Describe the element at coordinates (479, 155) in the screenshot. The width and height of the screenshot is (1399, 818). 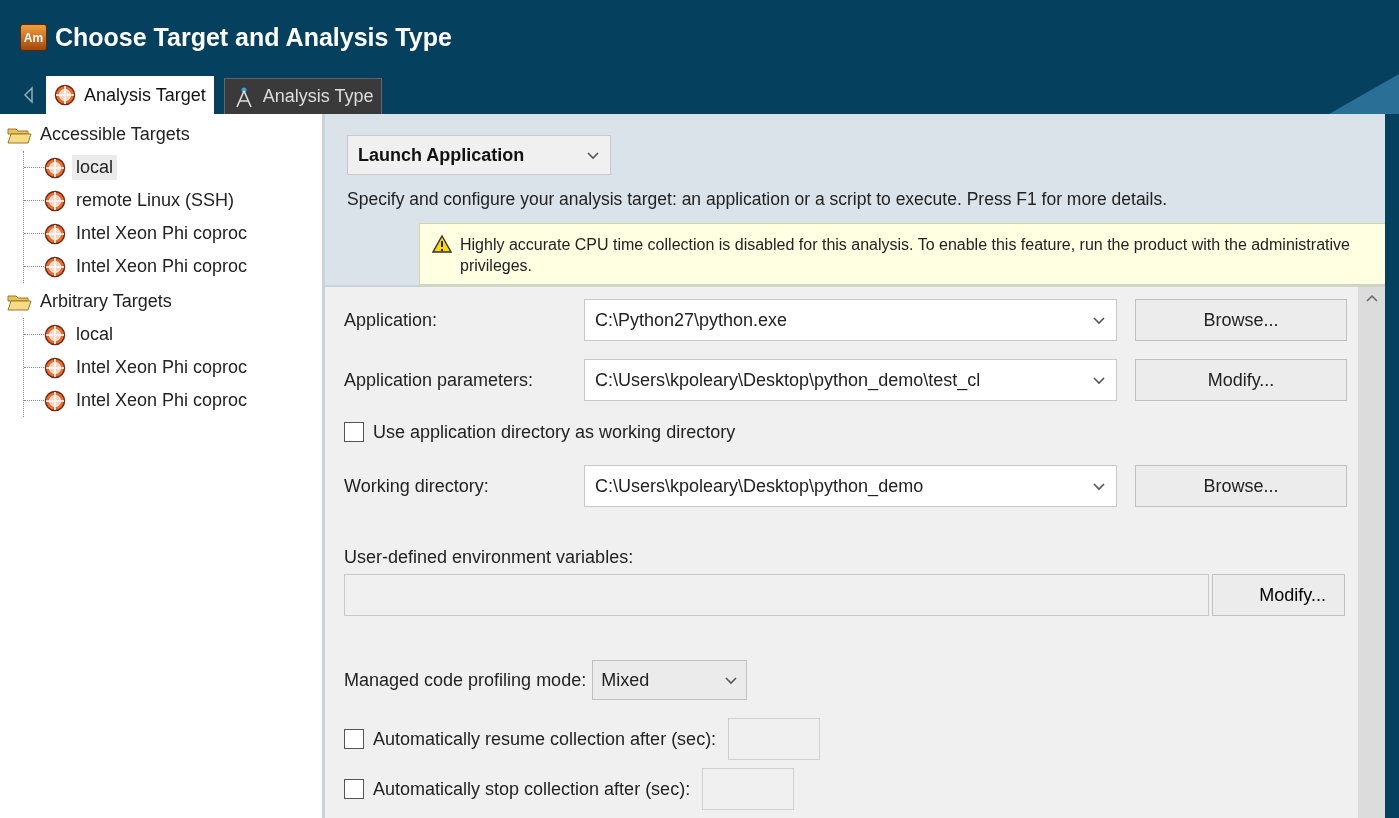
I see `launch-mode-dropdown: Launch Application` at that location.